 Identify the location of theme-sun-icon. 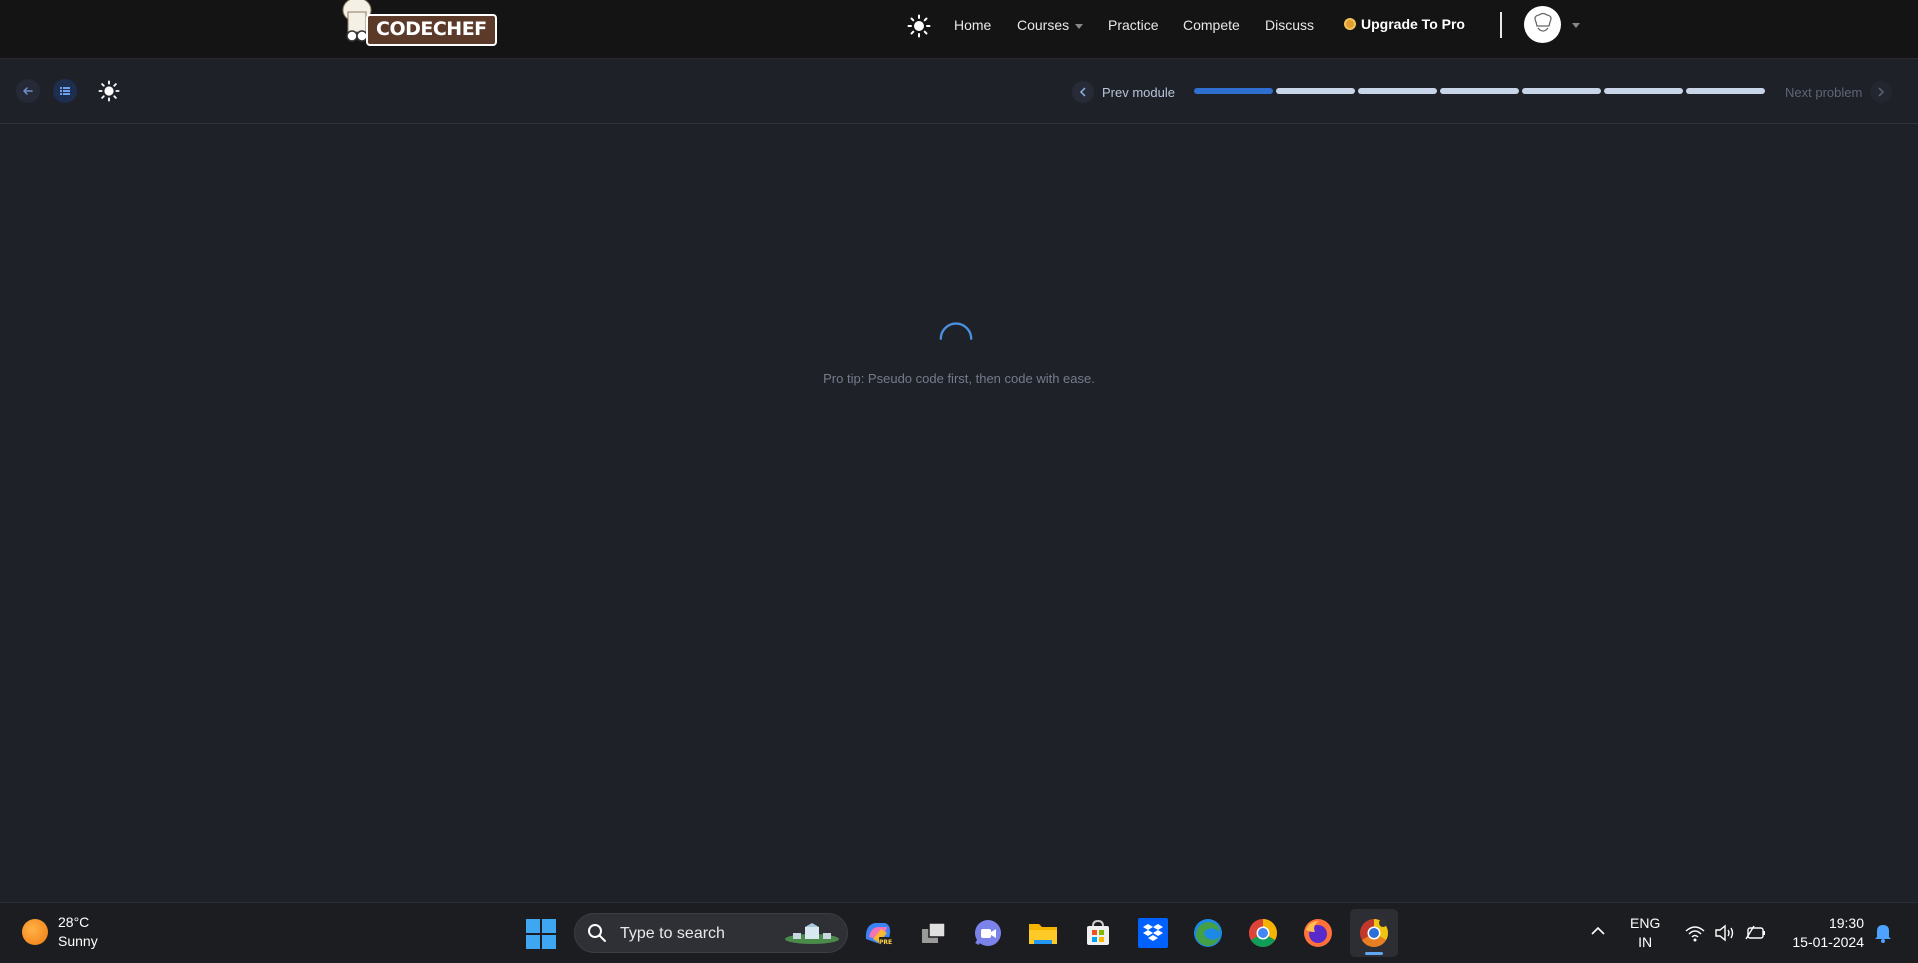
(919, 26).